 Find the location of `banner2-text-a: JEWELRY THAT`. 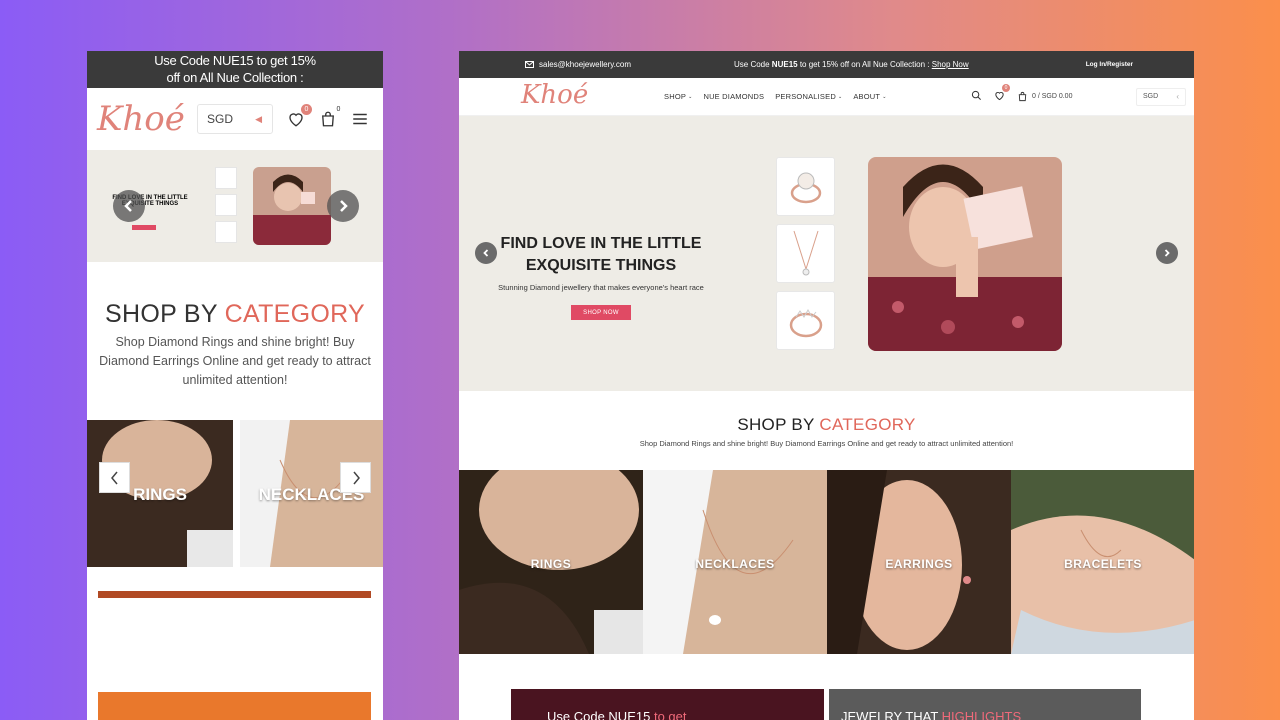

banner2-text-a: JEWELRY THAT is located at coordinates (891, 714).